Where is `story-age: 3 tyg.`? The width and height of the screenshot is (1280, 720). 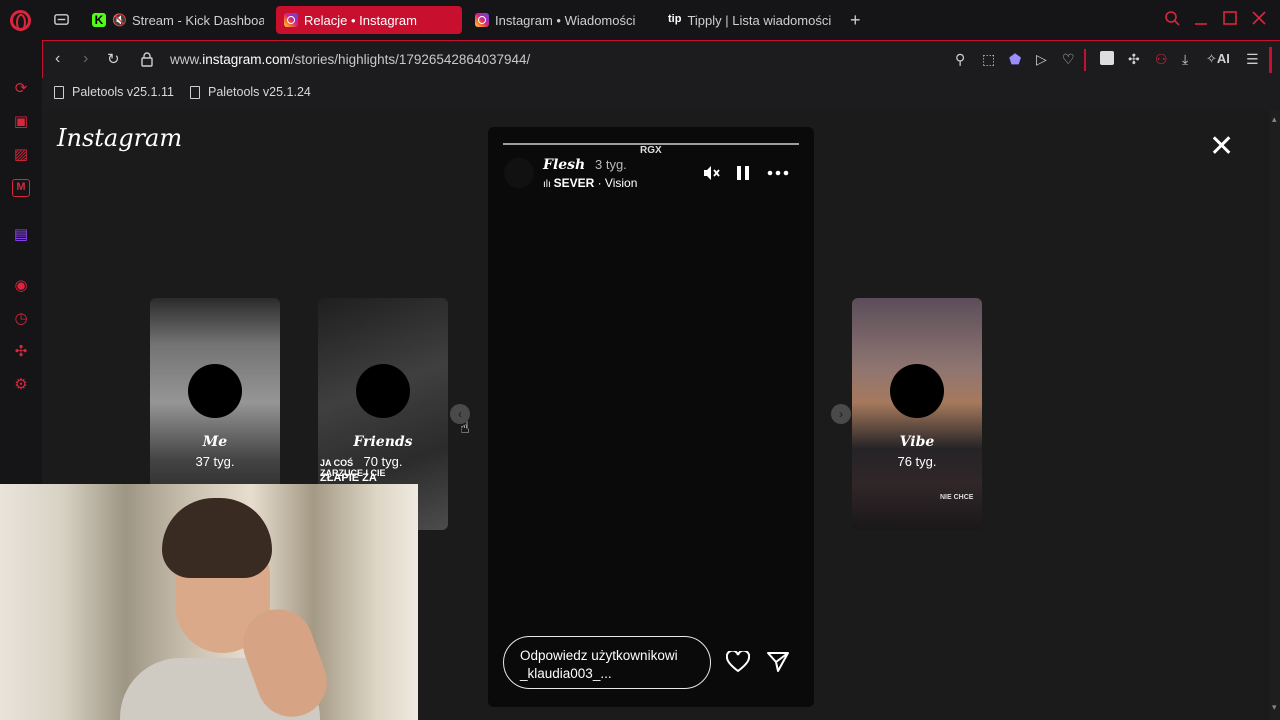
story-age: 3 tyg. is located at coordinates (611, 164).